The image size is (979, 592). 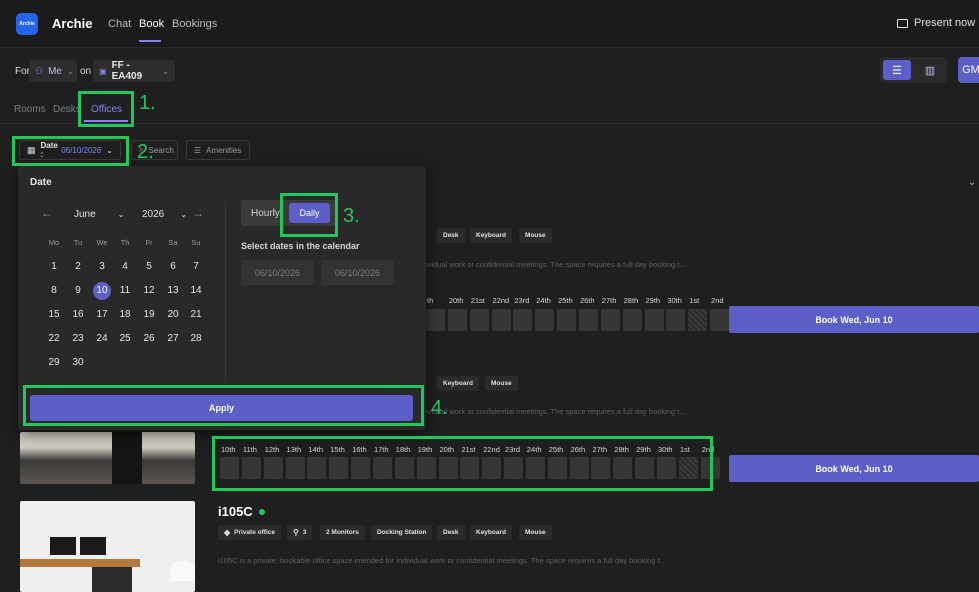 I want to click on calendar-day: 8, so click(x=54, y=291).